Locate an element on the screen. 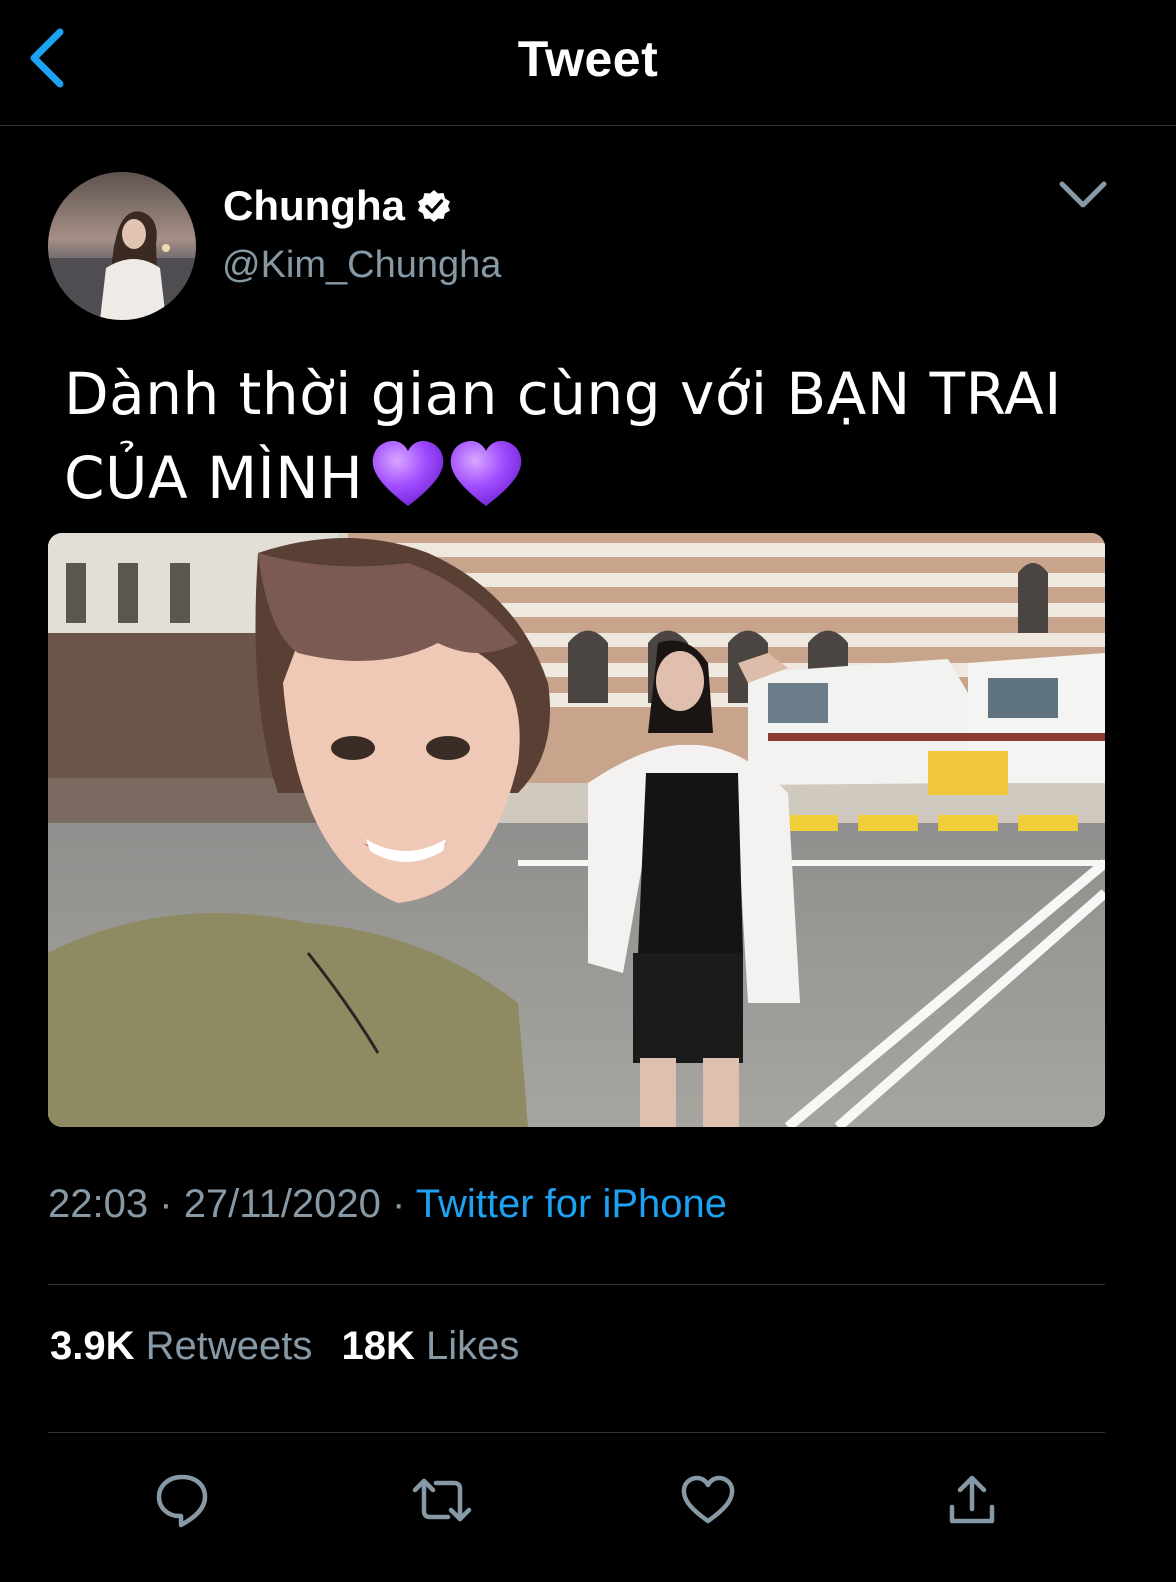 The width and height of the screenshot is (1176, 1582). like-icon is located at coordinates (708, 1499).